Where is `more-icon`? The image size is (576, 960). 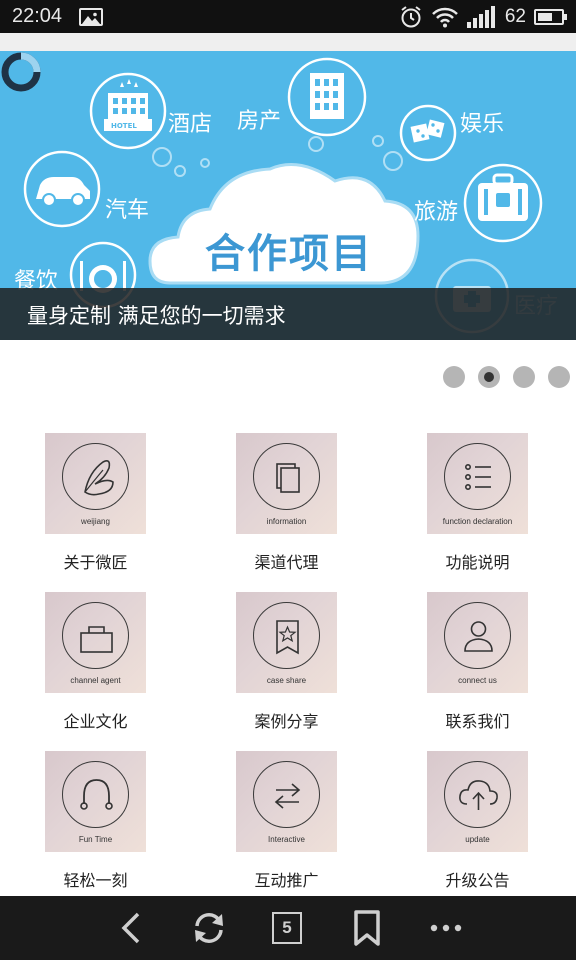
more-icon is located at coordinates (446, 928).